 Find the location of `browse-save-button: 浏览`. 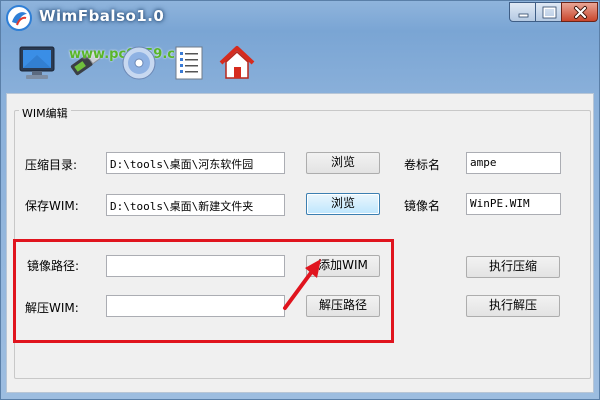

browse-save-button: 浏览 is located at coordinates (343, 204).